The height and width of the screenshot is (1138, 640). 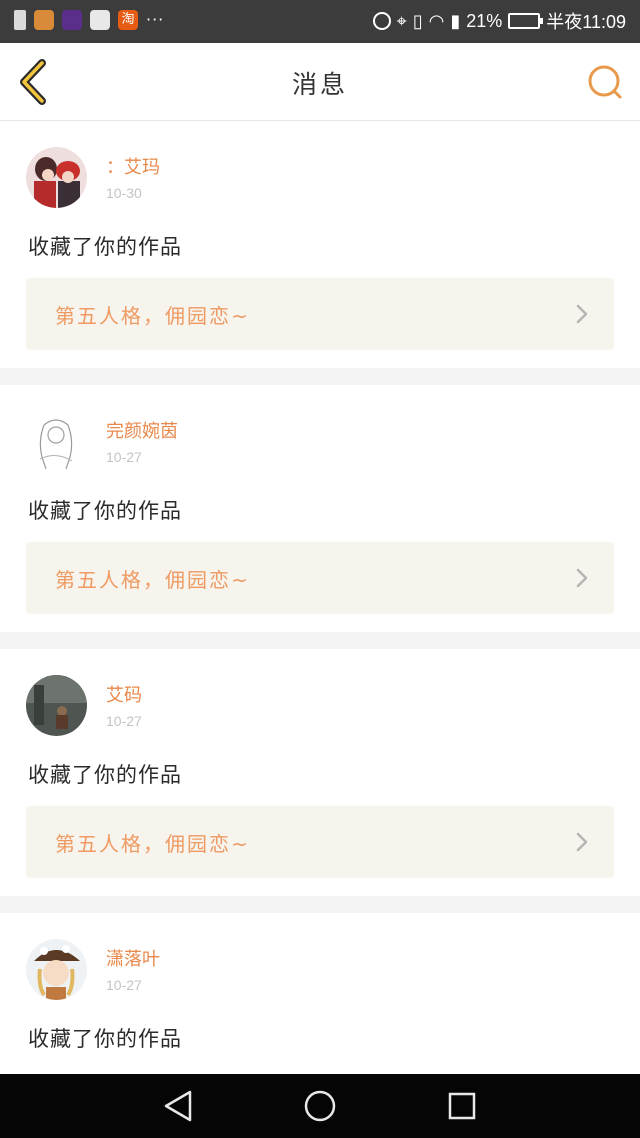 I want to click on vibrate-icon: ▯, so click(x=417, y=20).